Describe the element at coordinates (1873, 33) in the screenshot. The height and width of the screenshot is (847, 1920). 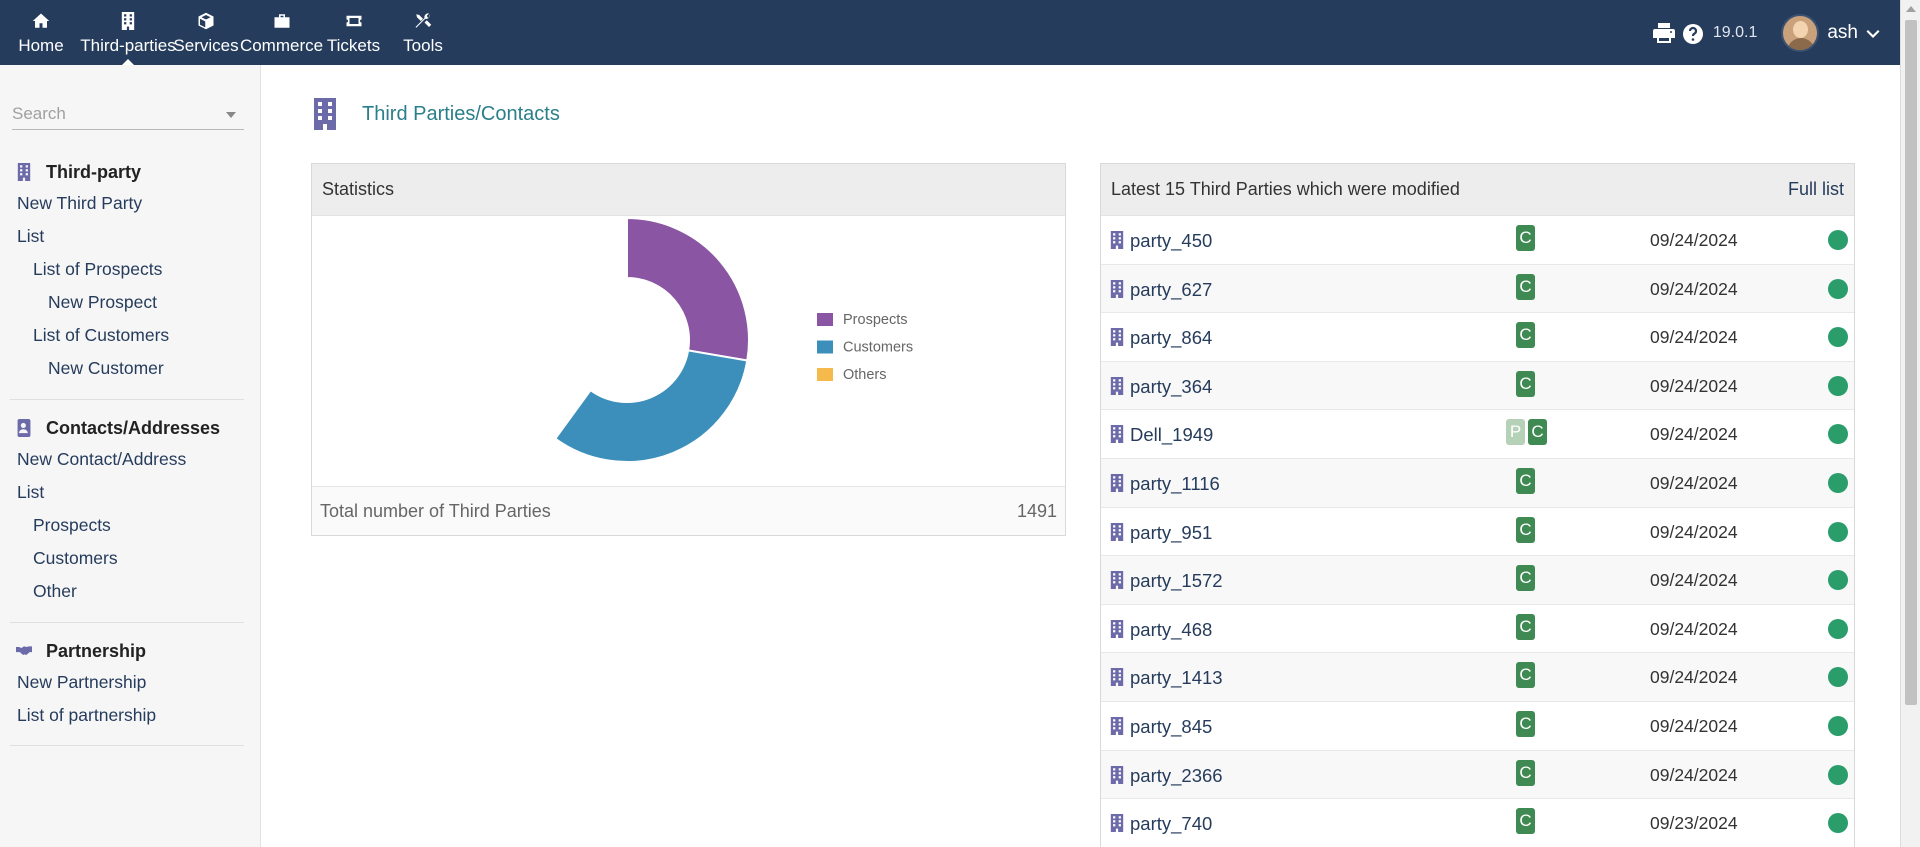
I see `chevron-down-icon` at that location.